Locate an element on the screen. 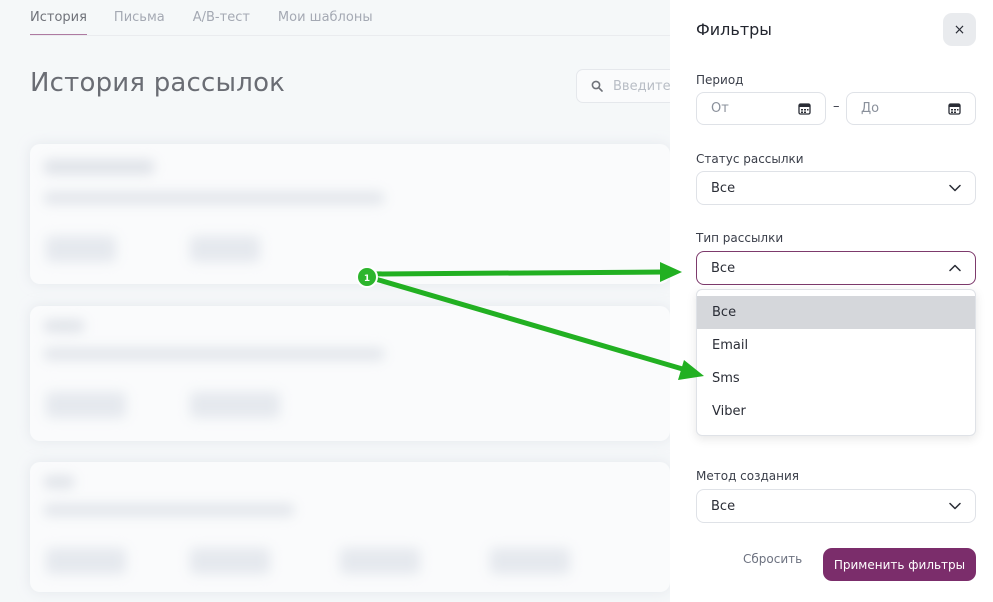 This screenshot has width=993, height=602. apply-filters-button: Применить фильтры is located at coordinates (899, 564).